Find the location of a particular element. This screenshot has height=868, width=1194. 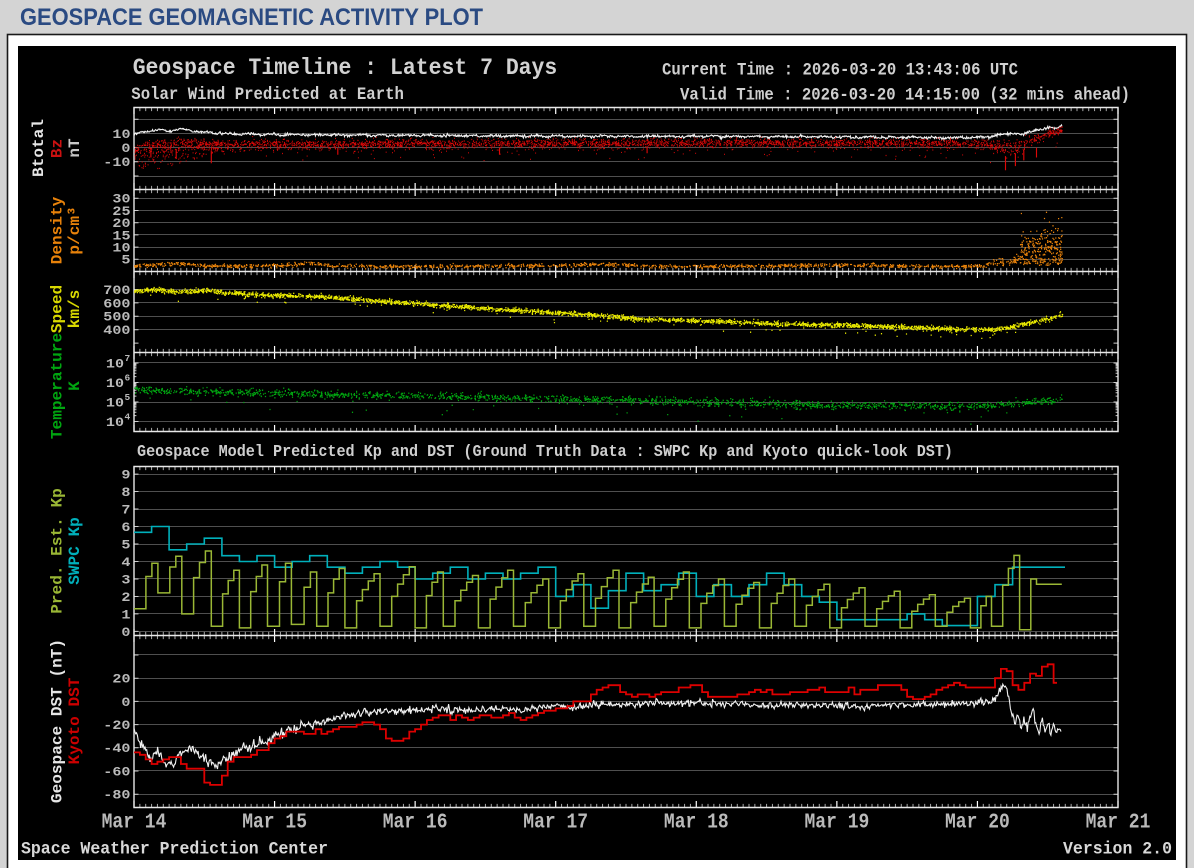

svg-text: Kyoto DST is located at coordinates (75, 720).